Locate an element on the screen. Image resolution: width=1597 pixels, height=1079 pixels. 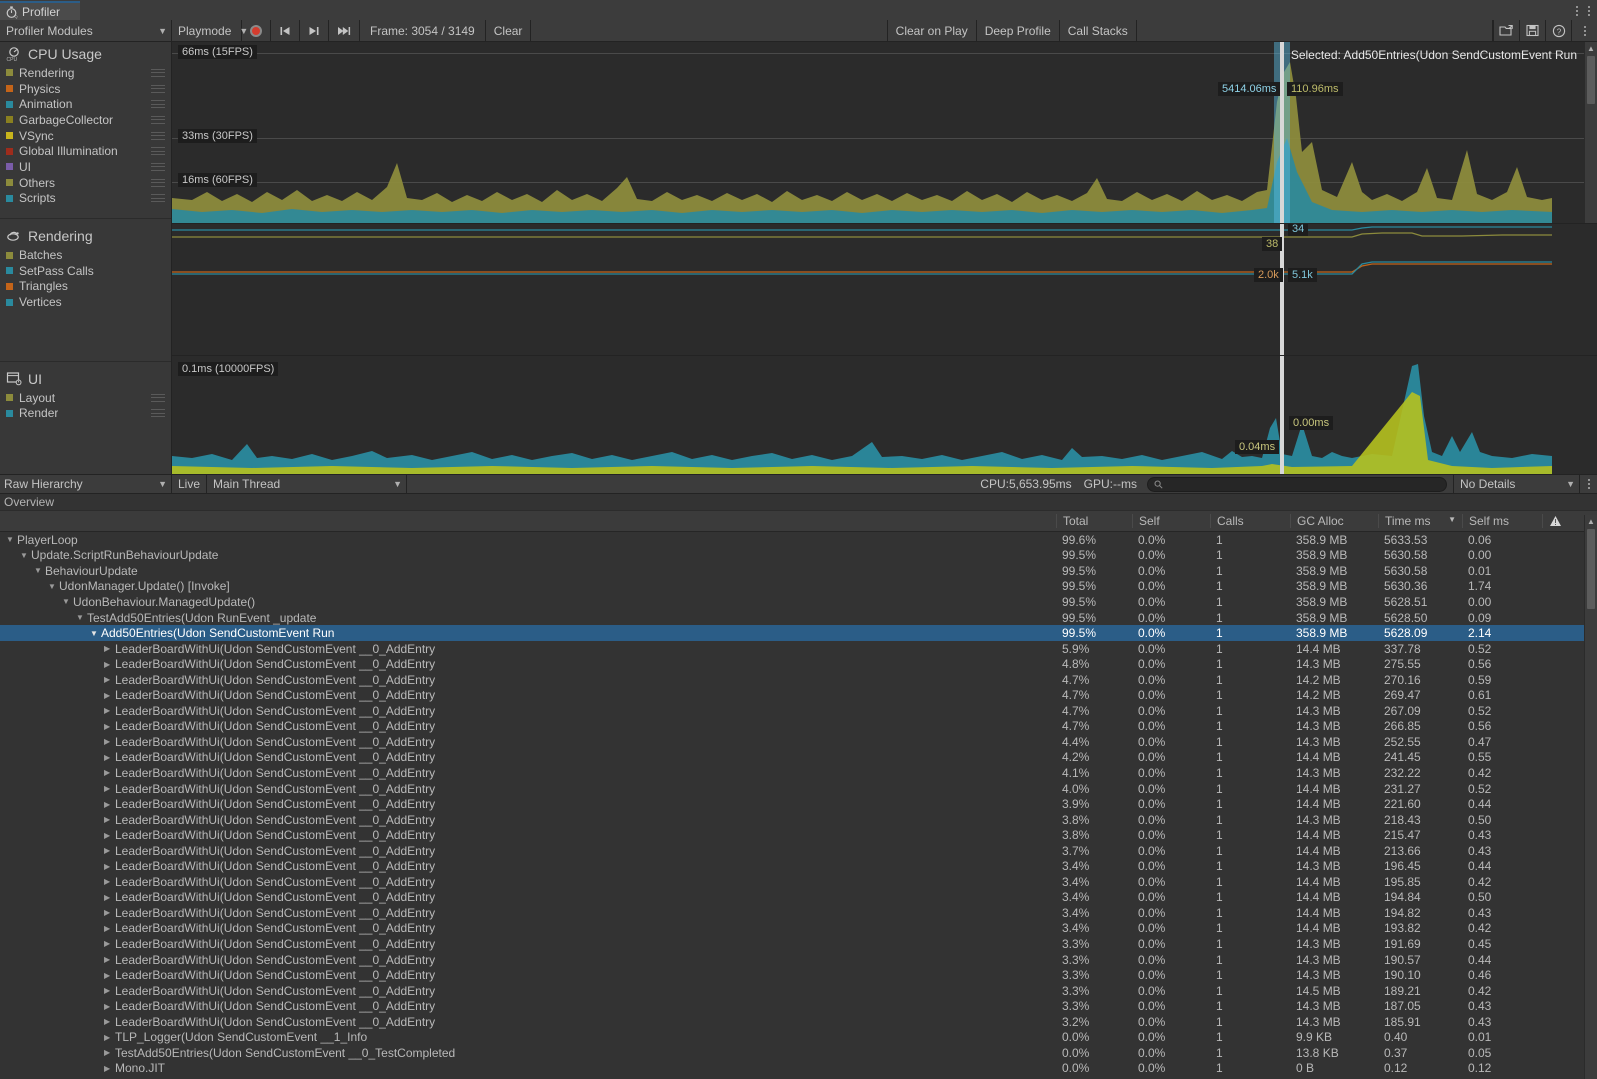
rendering-chart: 34 38 2.0k 5.1k is located at coordinates (884, 290).